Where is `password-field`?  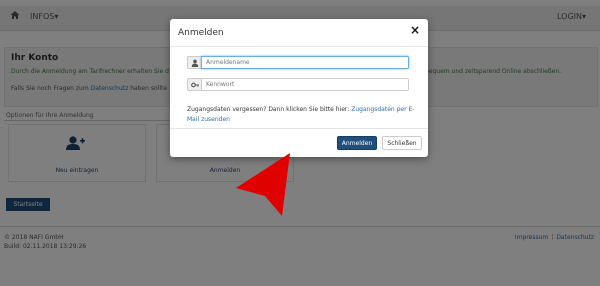
password-field is located at coordinates (298, 84).